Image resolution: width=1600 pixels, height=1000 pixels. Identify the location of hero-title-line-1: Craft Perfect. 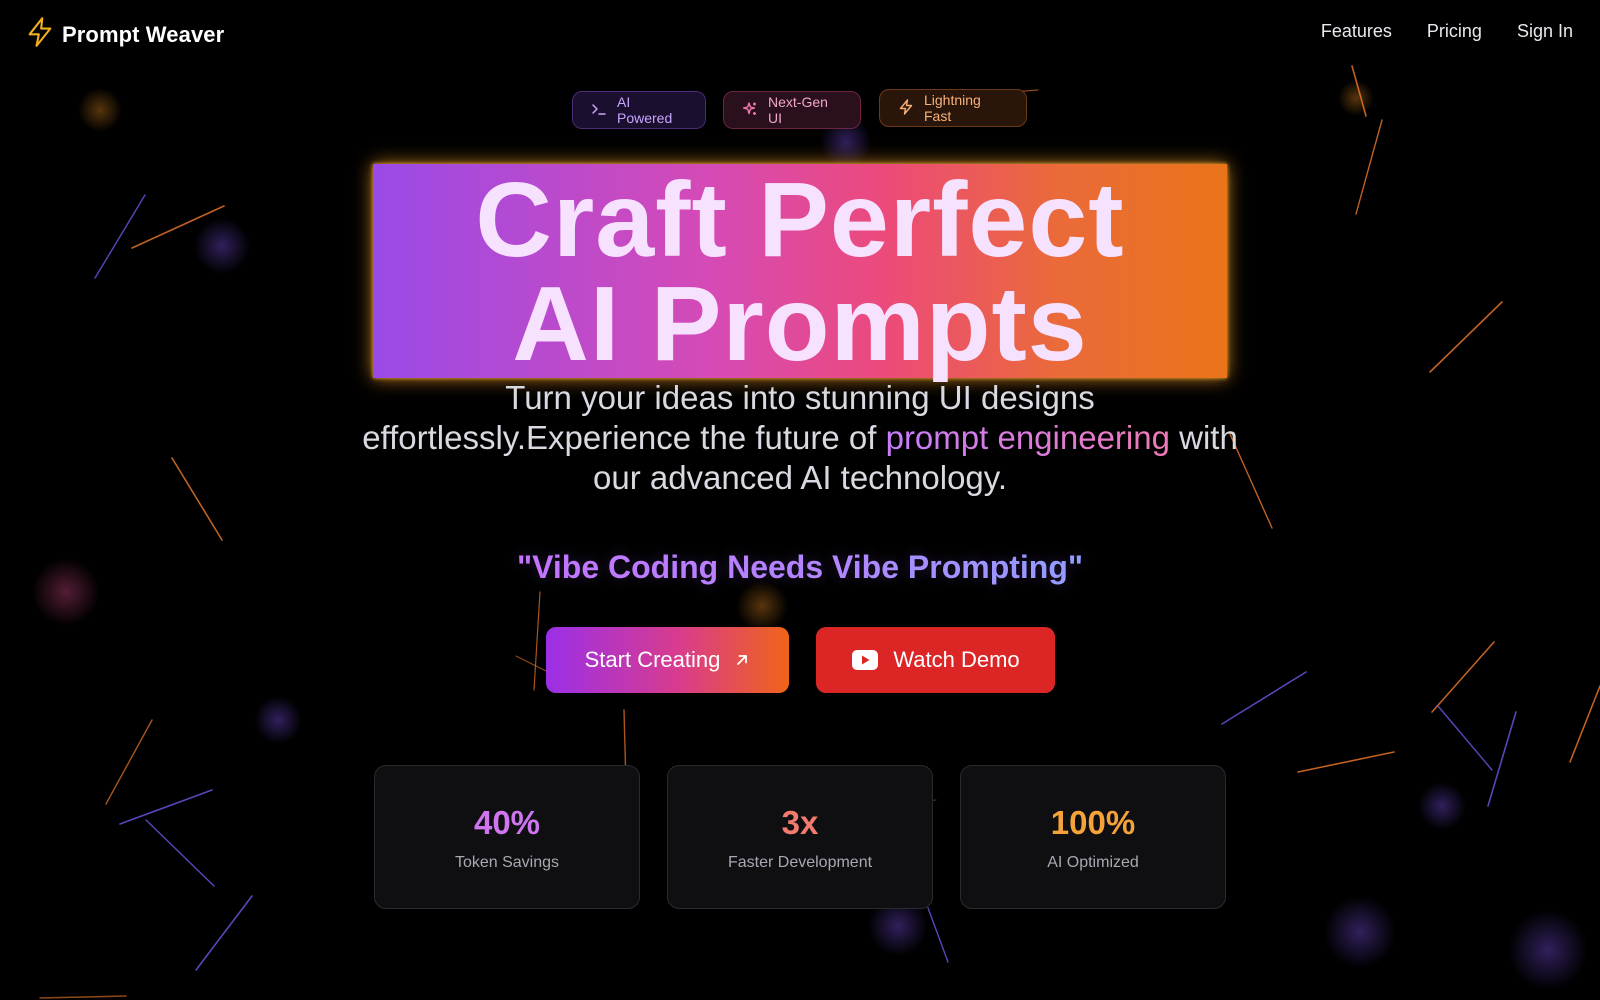
(800, 220).